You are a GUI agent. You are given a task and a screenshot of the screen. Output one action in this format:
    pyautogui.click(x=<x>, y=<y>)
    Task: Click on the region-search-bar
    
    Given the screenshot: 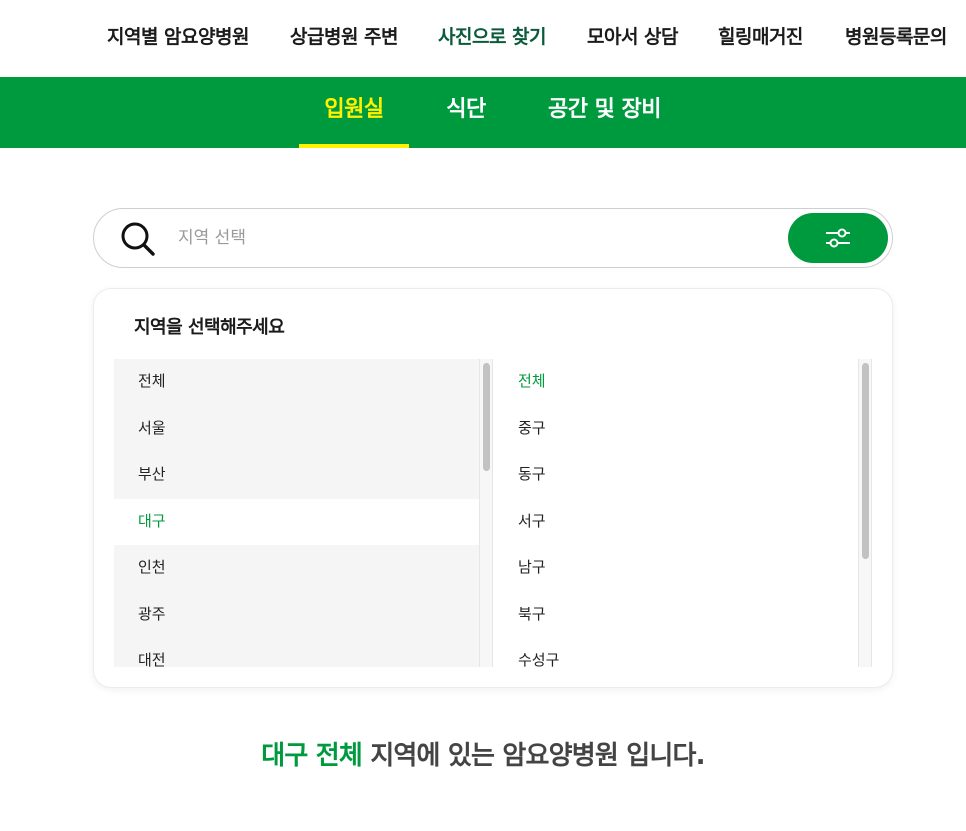 What is the action you would take?
    pyautogui.click(x=493, y=238)
    